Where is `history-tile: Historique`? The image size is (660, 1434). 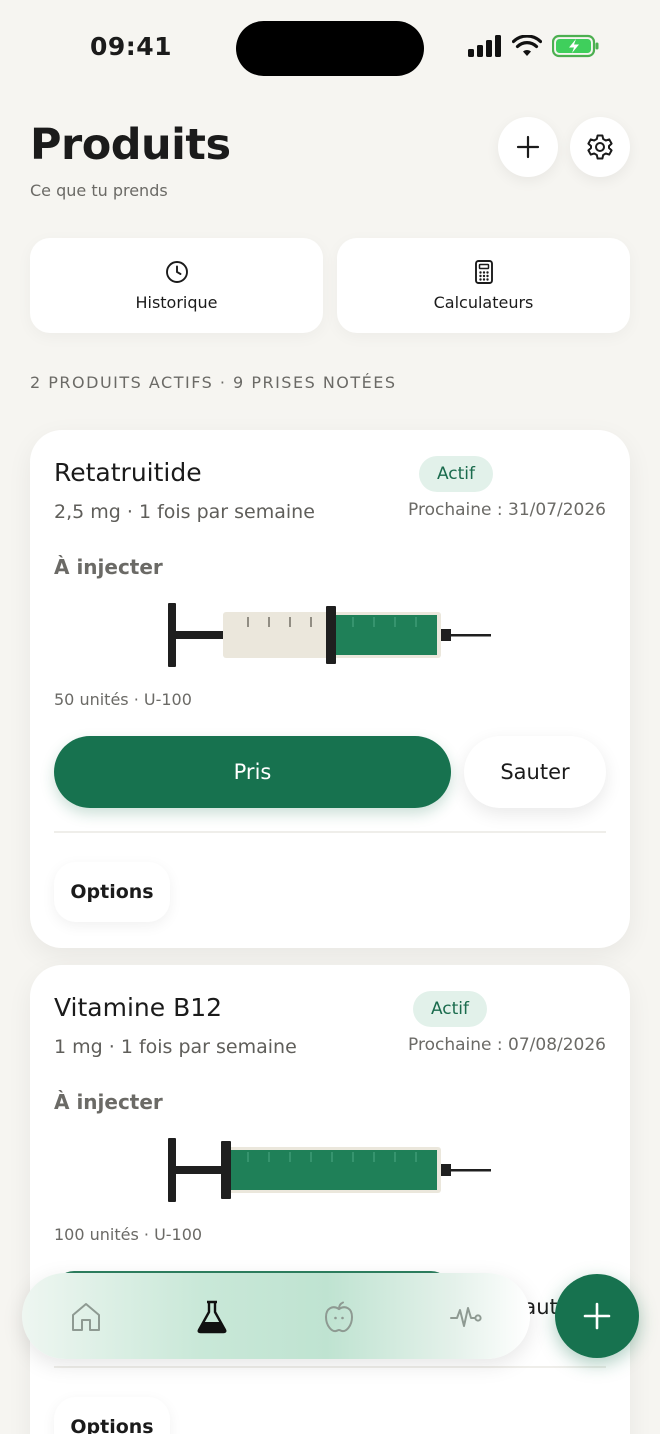
history-tile: Historique is located at coordinates (176, 285).